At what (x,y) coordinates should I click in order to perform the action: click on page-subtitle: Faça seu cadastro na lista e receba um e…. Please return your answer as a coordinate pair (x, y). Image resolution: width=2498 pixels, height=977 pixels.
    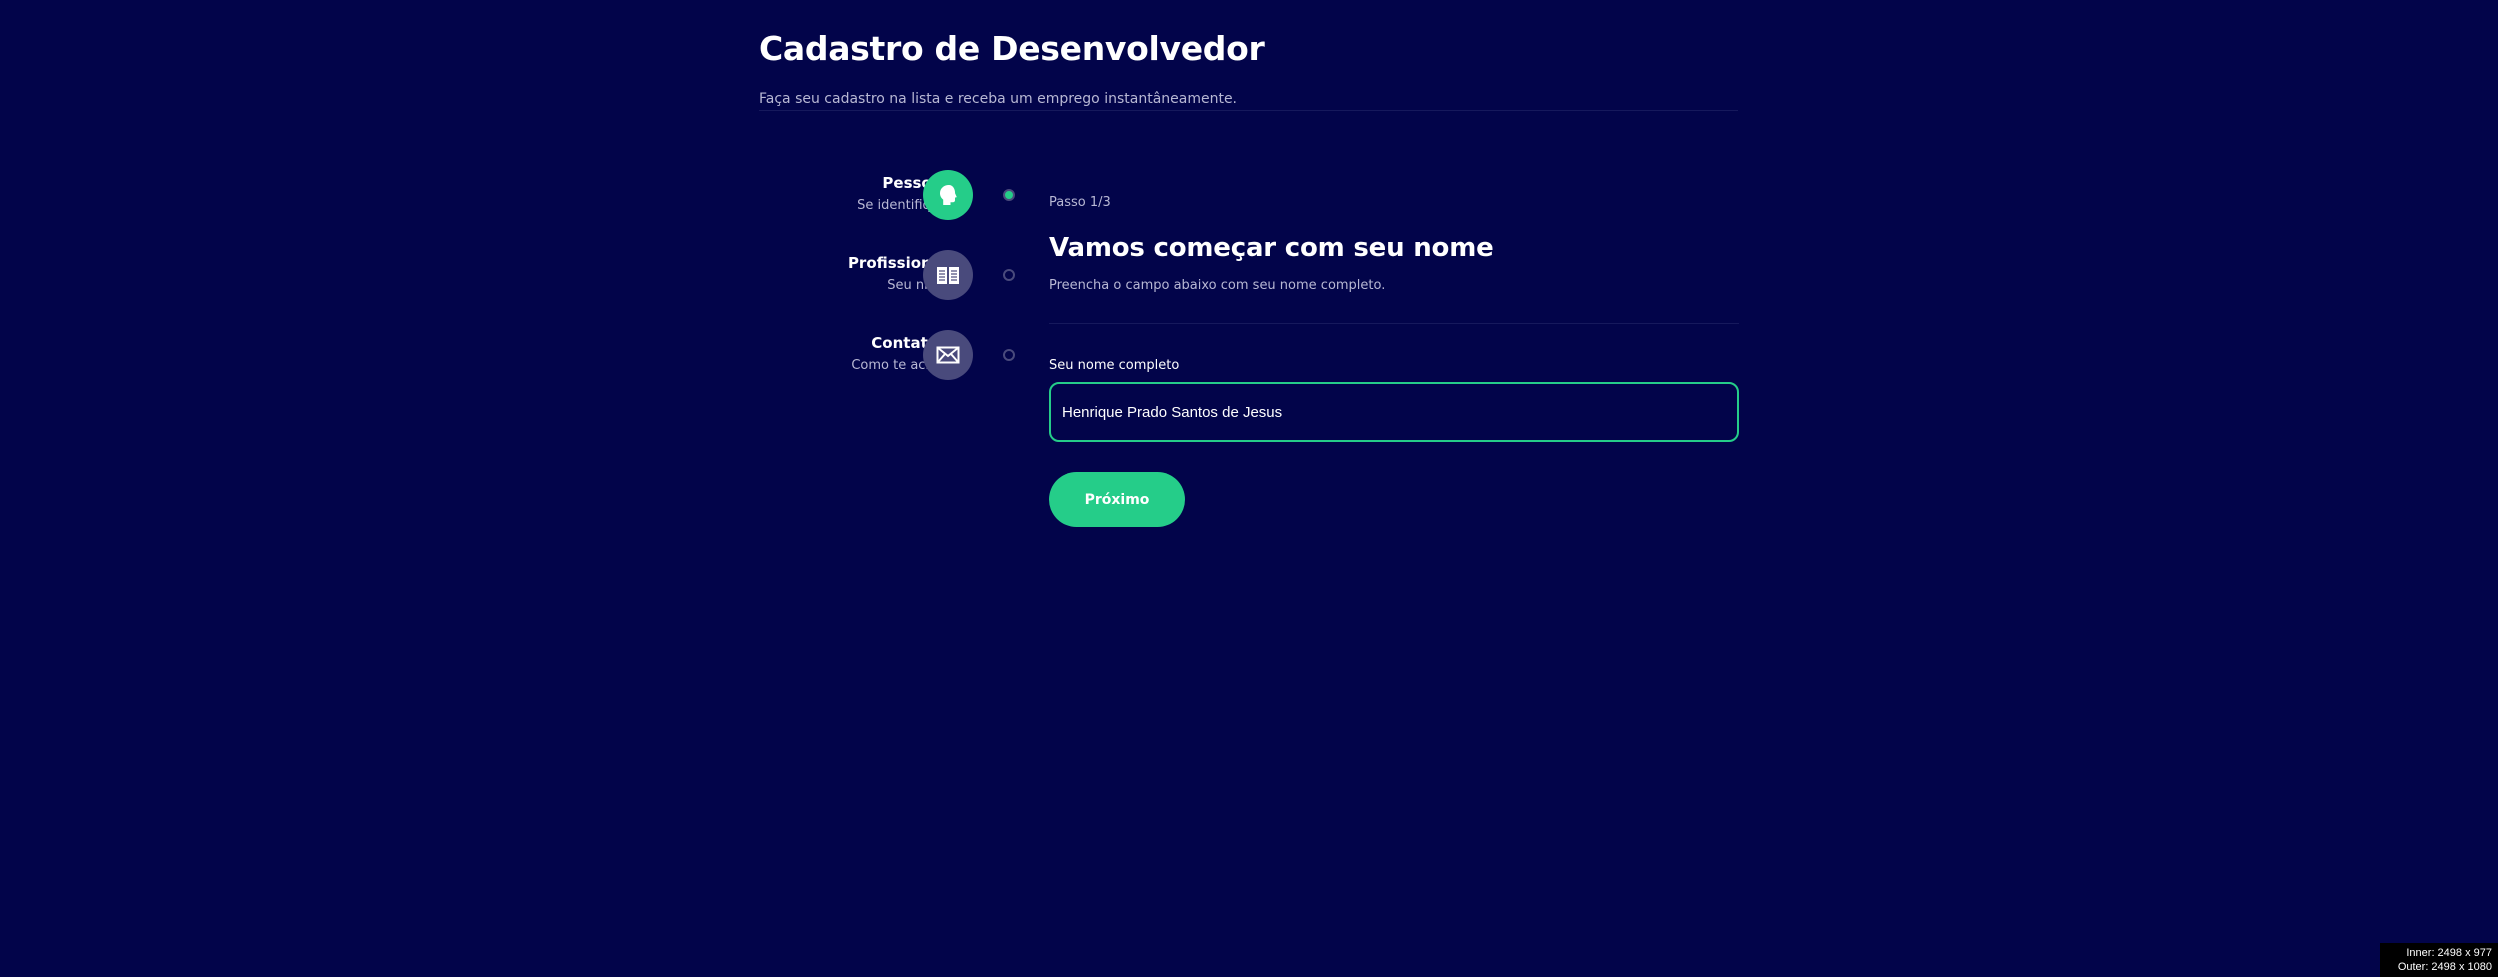
    Looking at the image, I should click on (998, 99).